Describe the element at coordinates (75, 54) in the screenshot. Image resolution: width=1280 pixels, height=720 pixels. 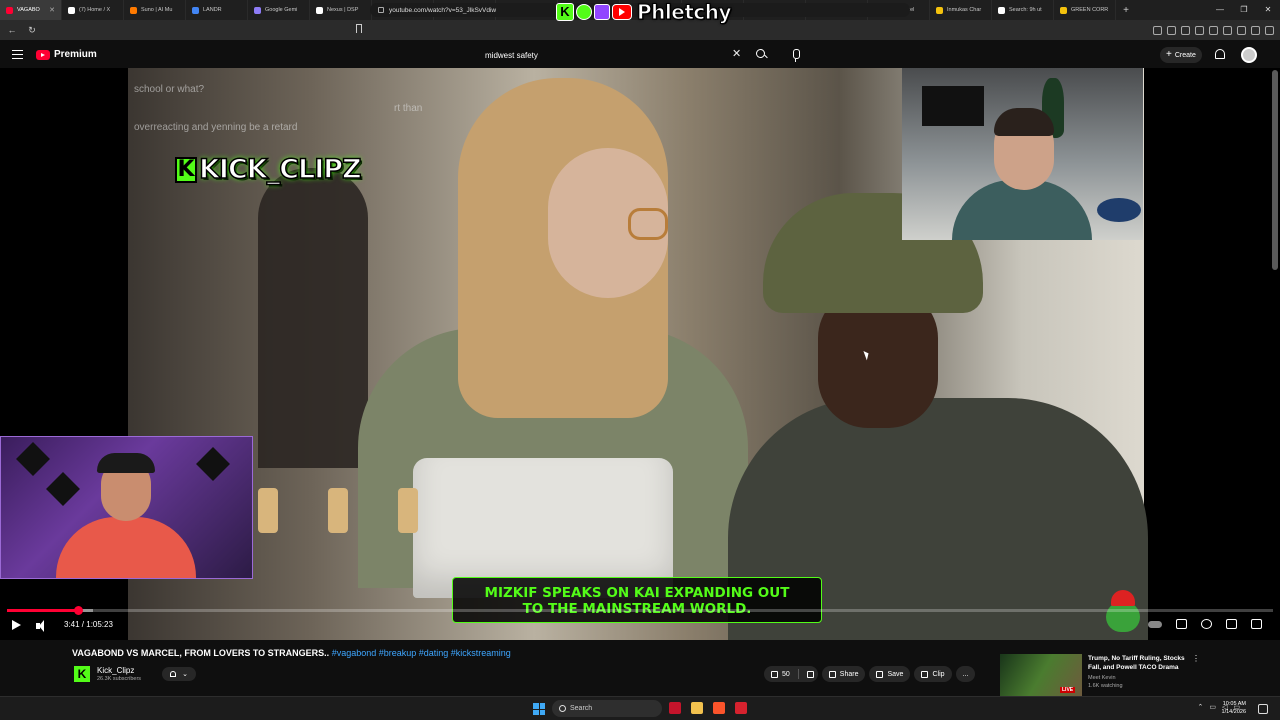
I see `youtube-logo-label: Premium` at that location.